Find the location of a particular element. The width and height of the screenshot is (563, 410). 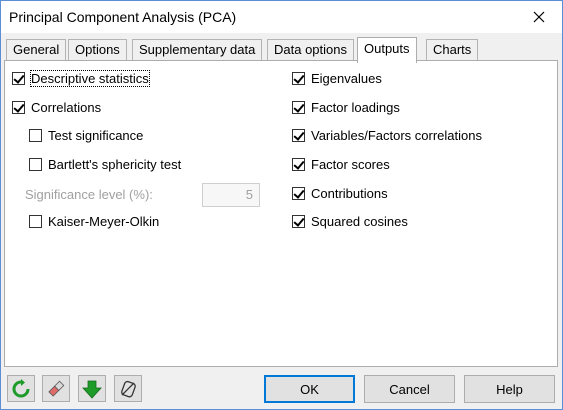

reset-button is located at coordinates (21, 388).